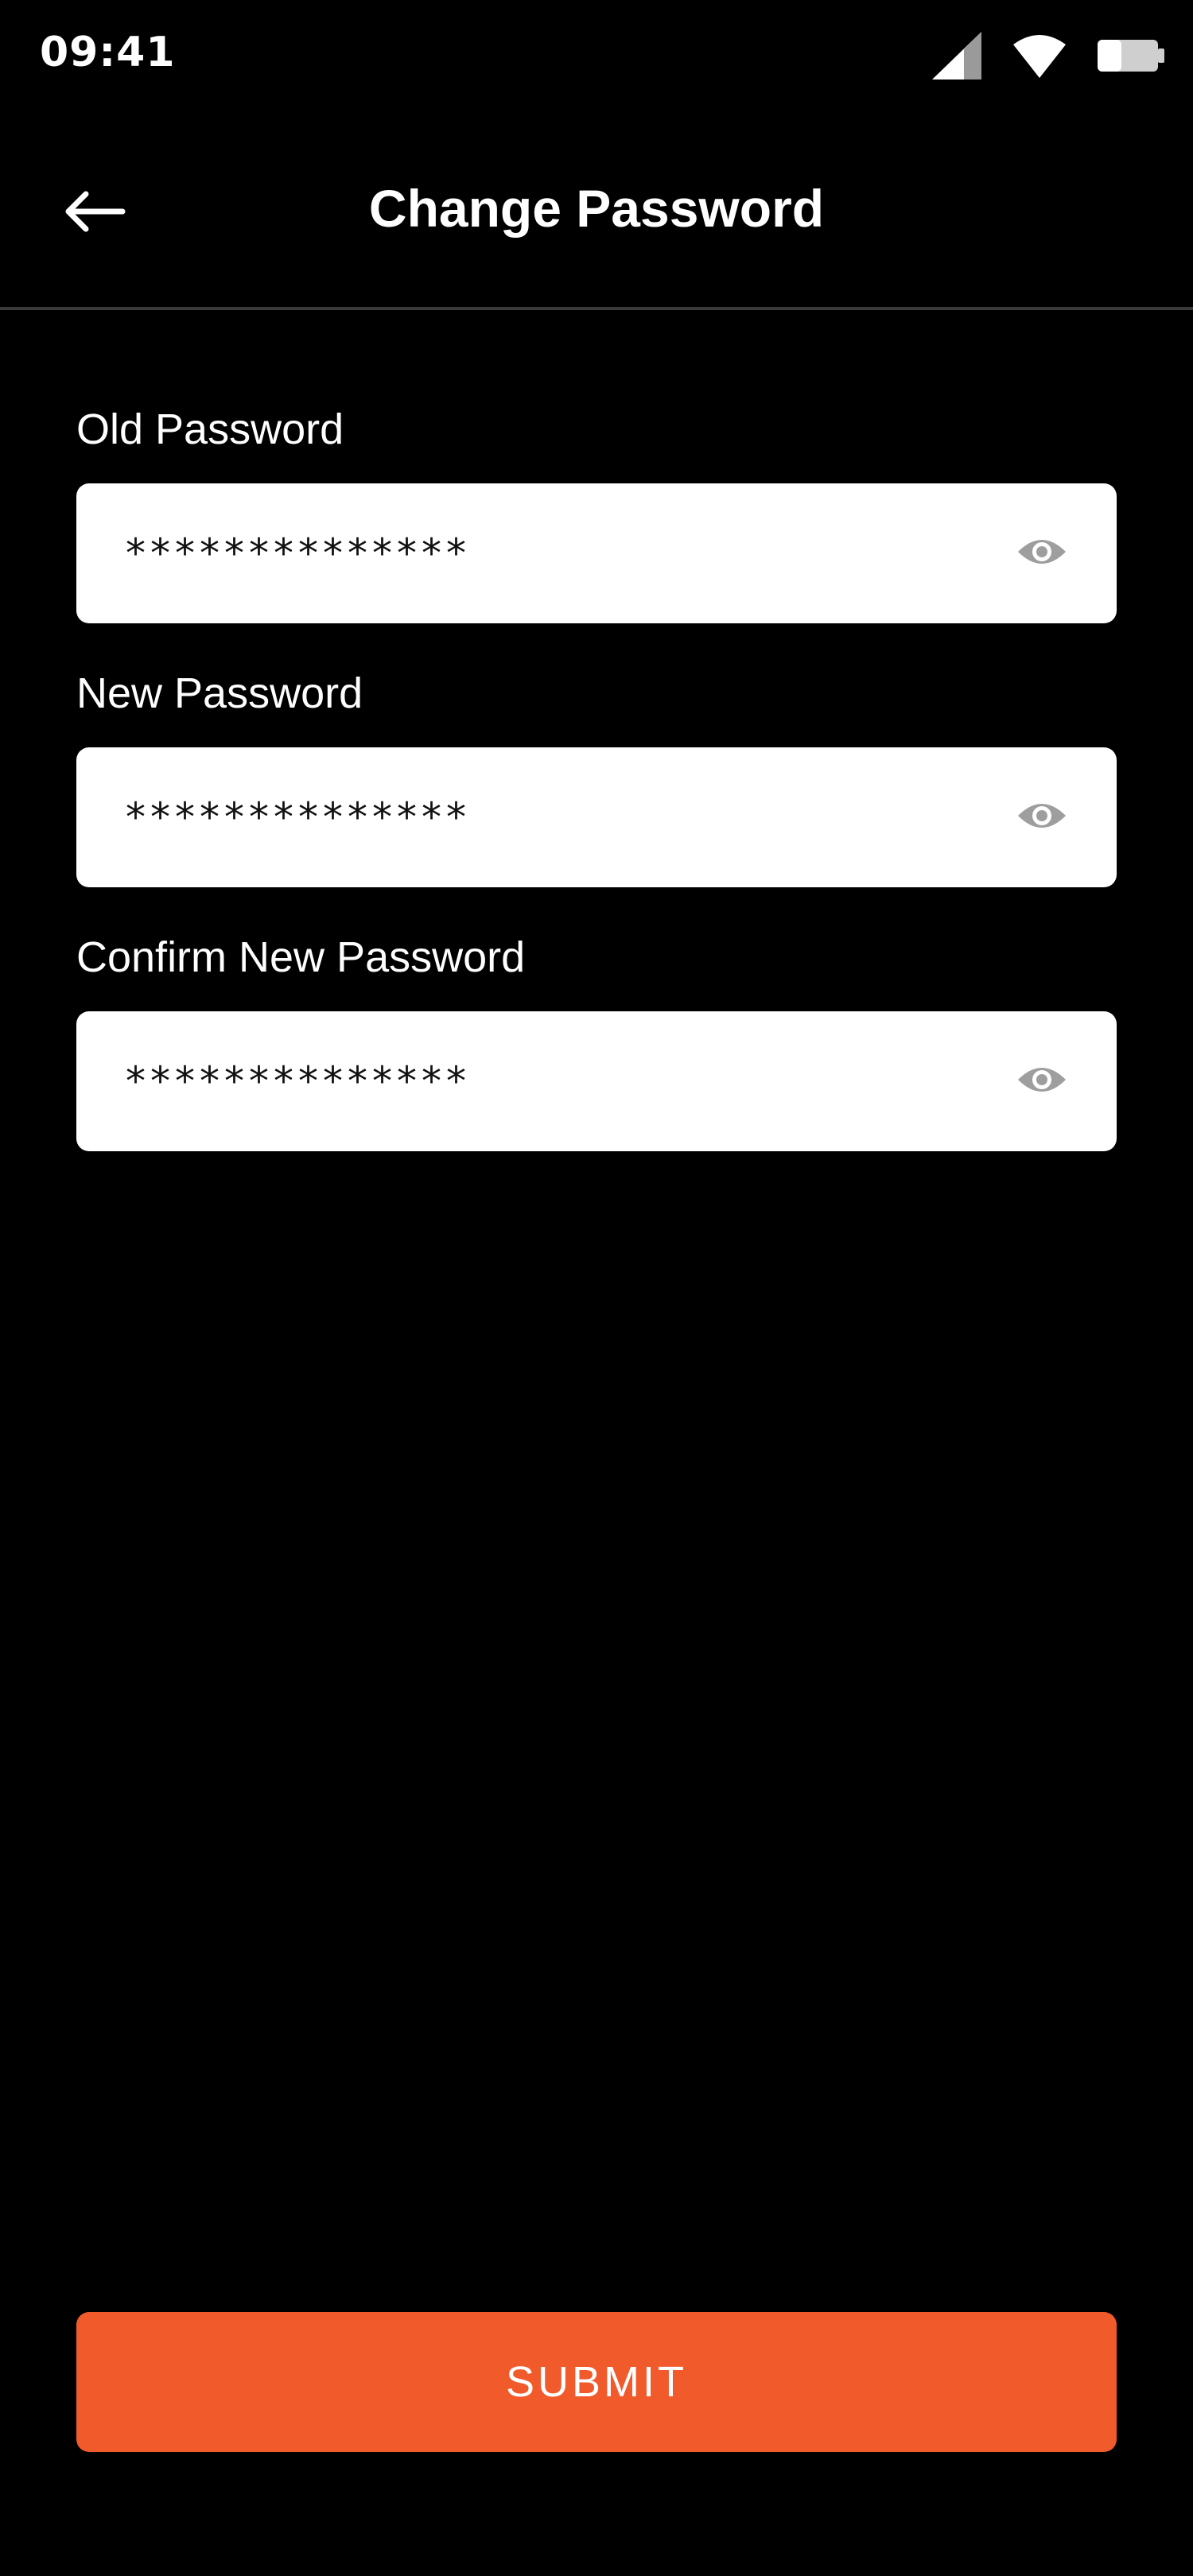 The width and height of the screenshot is (1193, 2576). I want to click on old-password-field, so click(596, 553).